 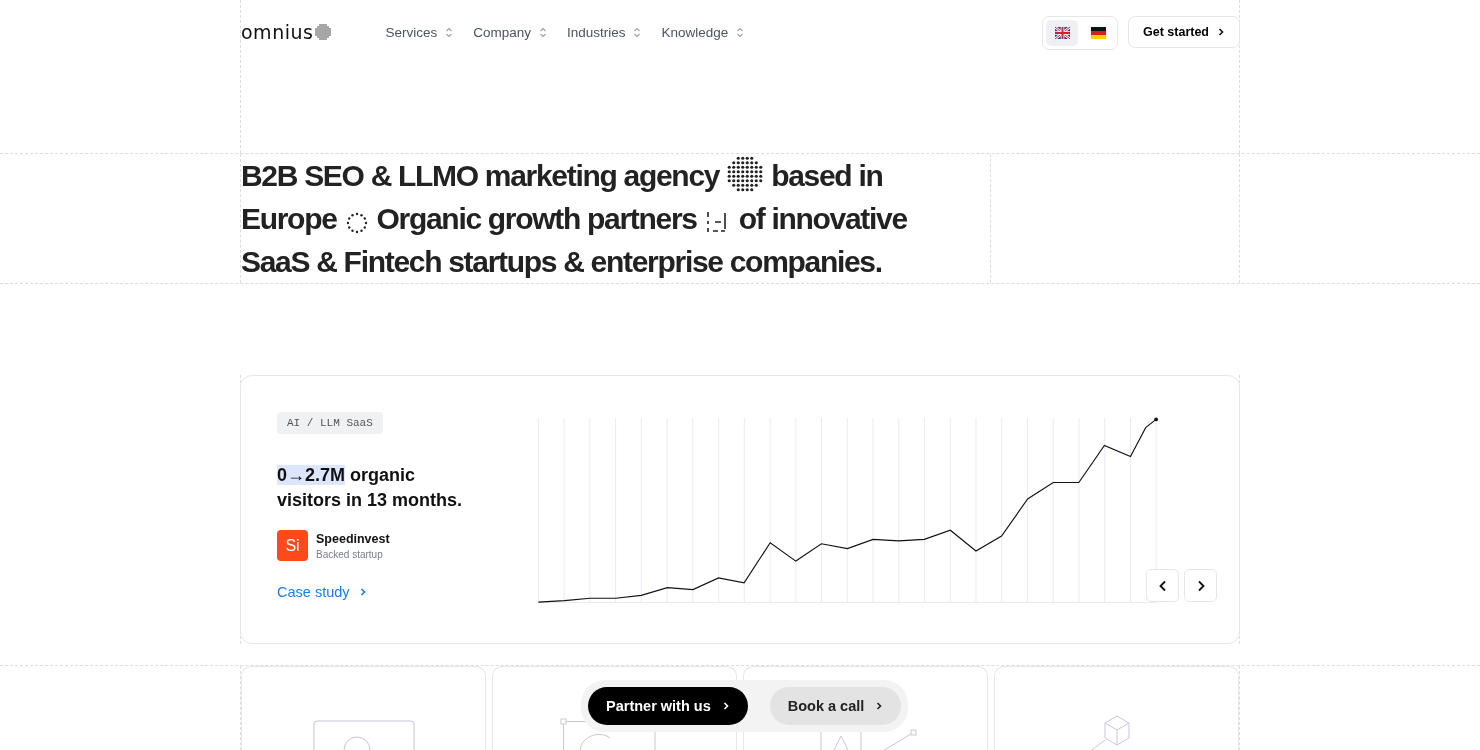 I want to click on german-flag-icon, so click(x=1098, y=33).